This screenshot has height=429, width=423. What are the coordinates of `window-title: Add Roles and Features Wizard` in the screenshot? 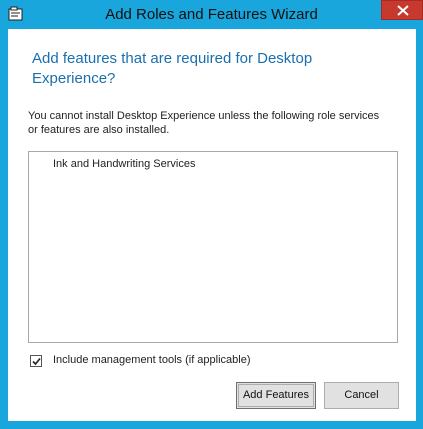 It's located at (211, 14).